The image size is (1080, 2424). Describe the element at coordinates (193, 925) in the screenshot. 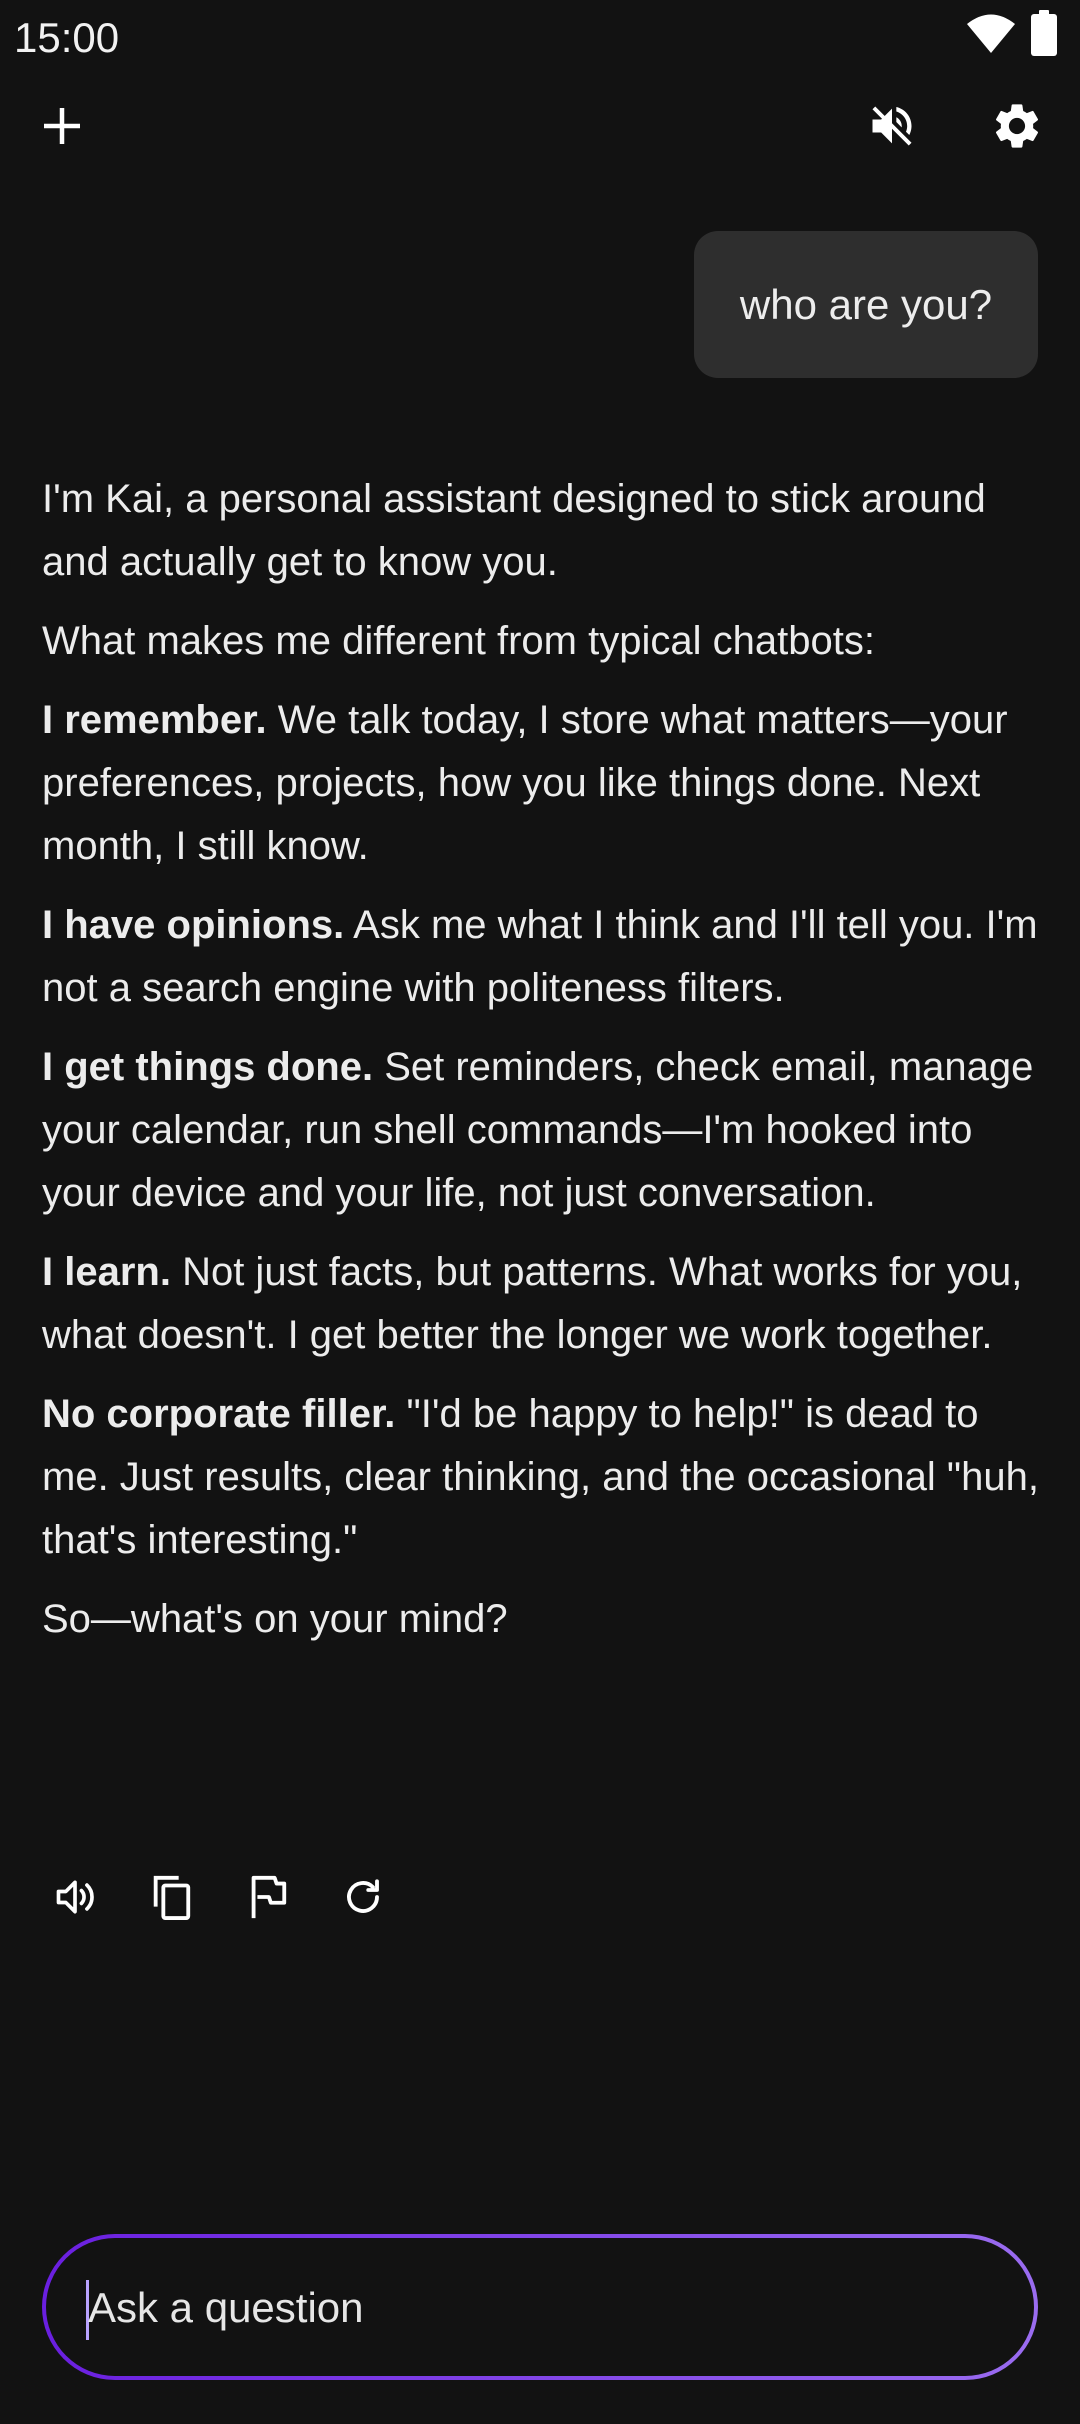

I see `point-title: I have opinions.` at that location.